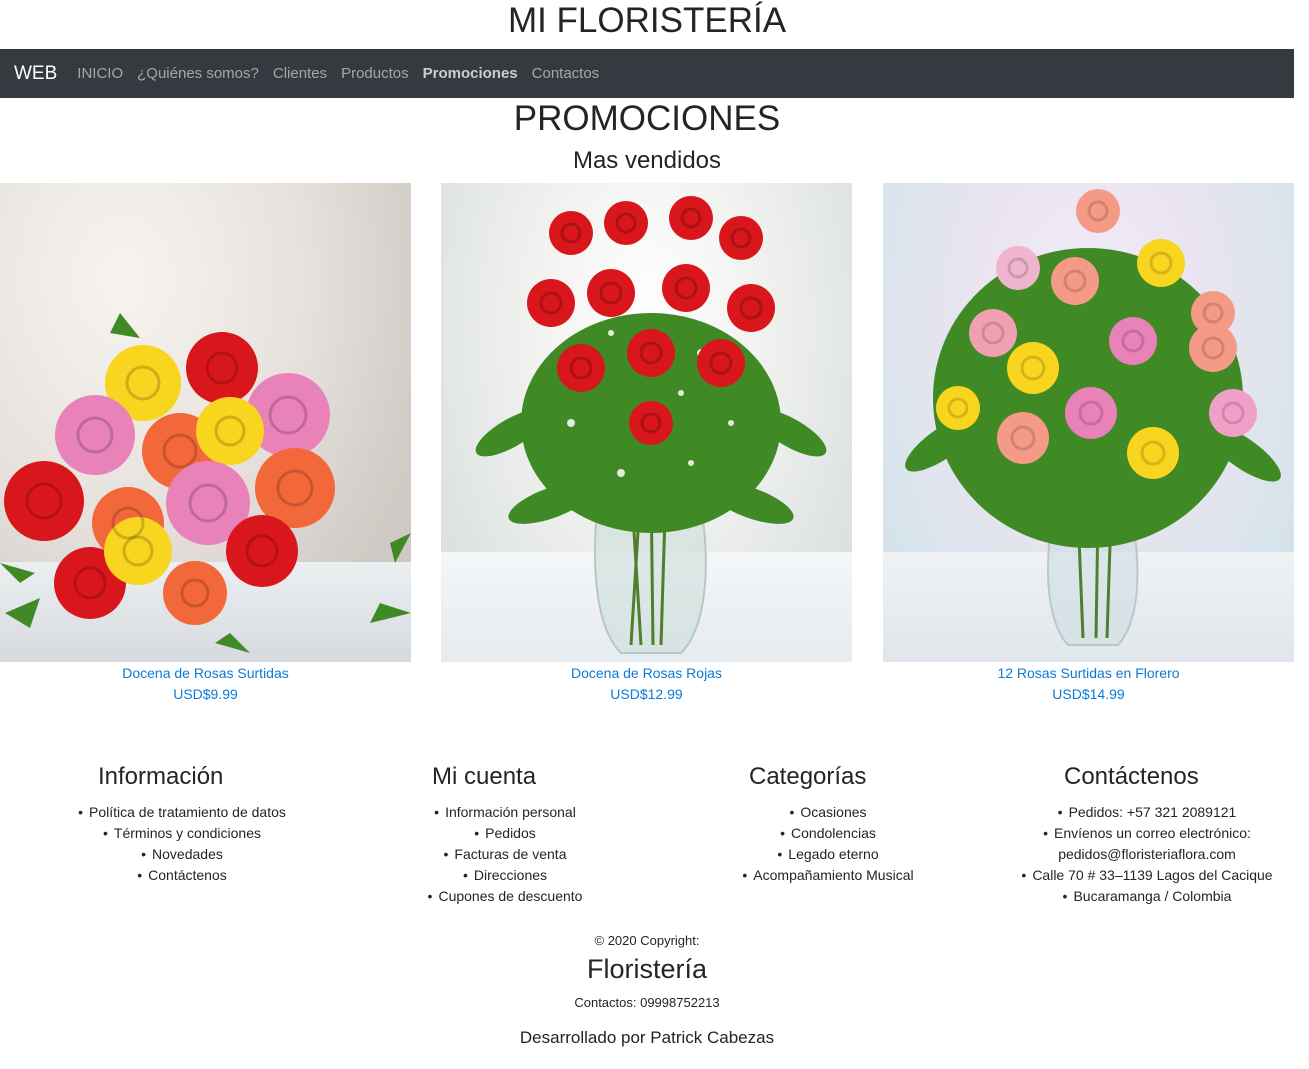 The image size is (1309, 1069). I want to click on nav-link-inicio: INICIO, so click(100, 73).